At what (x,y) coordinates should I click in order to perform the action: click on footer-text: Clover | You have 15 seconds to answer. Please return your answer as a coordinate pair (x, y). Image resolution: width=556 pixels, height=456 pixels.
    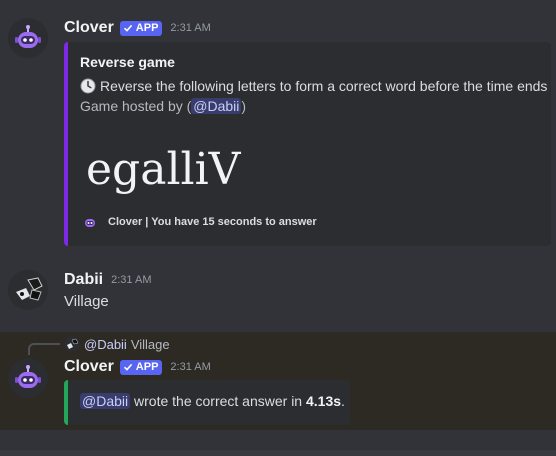
    Looking at the image, I should click on (212, 222).